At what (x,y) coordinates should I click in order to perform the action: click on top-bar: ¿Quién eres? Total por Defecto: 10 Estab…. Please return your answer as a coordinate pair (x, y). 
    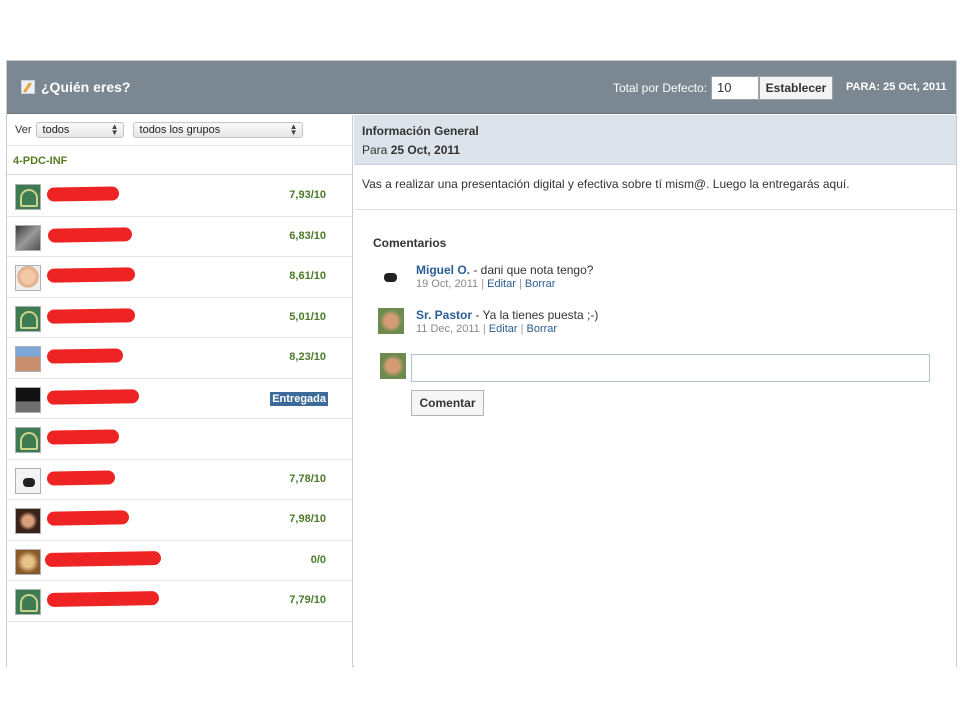
    Looking at the image, I should click on (481, 87).